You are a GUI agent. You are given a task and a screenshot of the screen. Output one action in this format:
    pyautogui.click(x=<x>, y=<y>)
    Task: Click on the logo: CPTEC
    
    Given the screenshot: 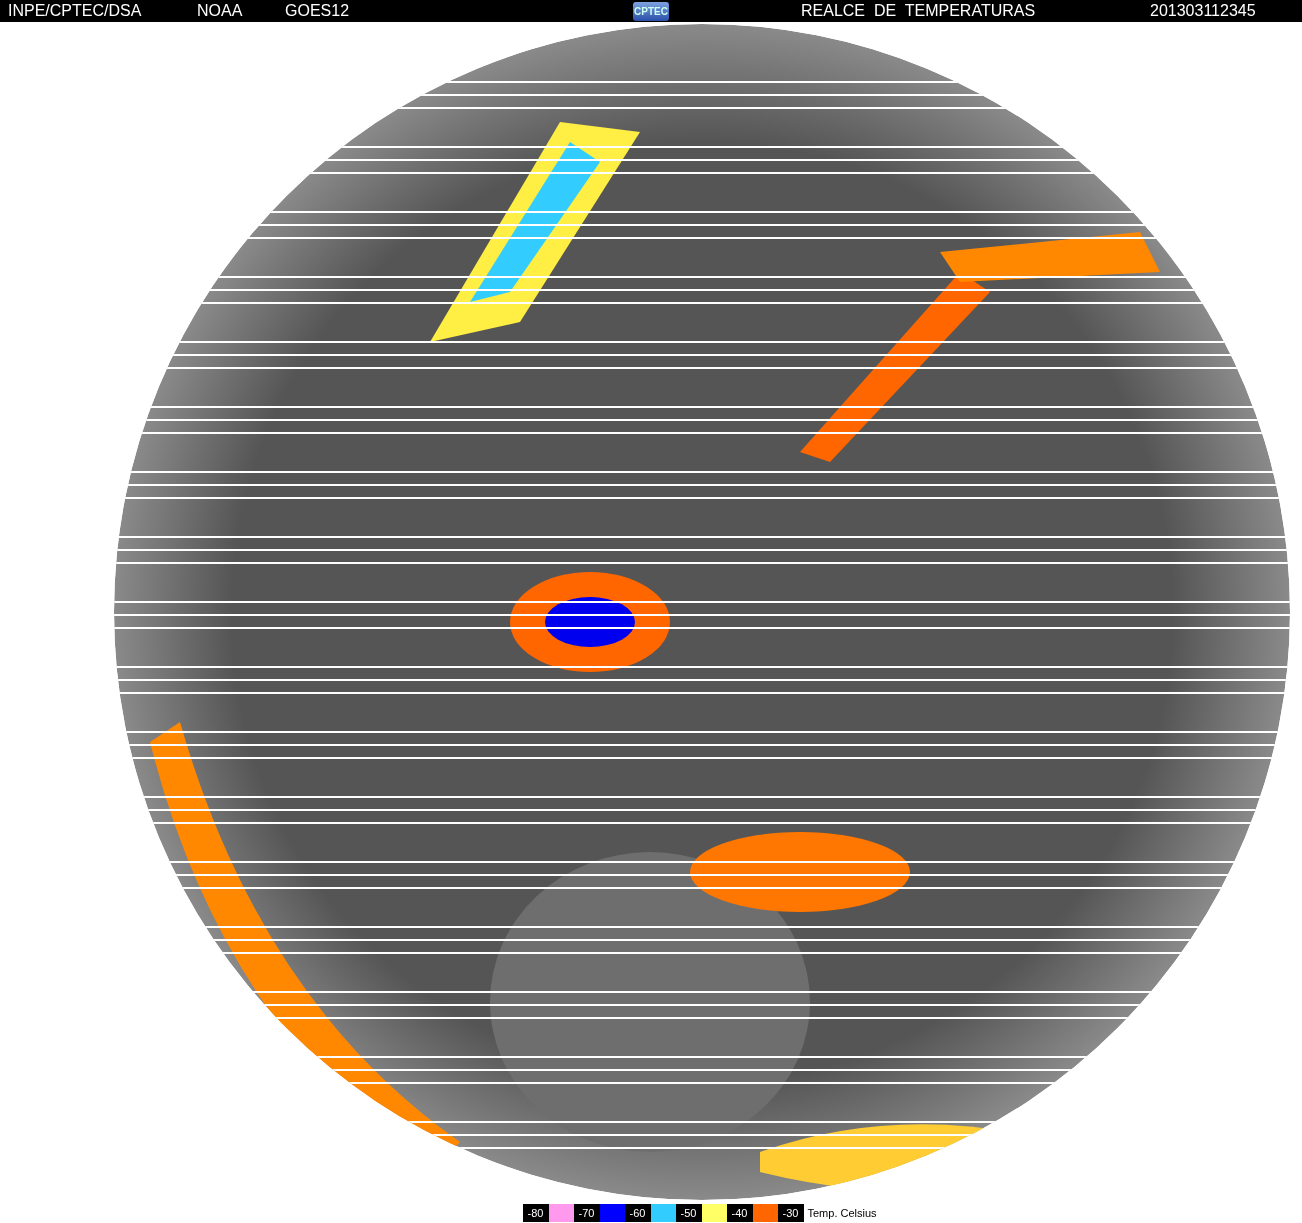 What is the action you would take?
    pyautogui.click(x=651, y=11)
    